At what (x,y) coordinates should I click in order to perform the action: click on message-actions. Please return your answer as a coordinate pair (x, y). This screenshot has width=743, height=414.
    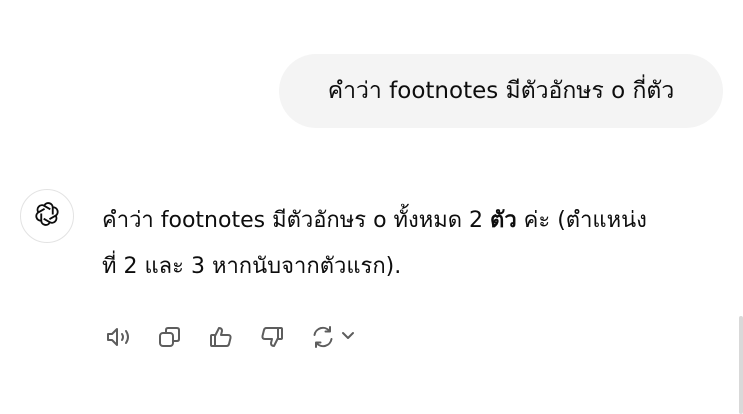
    Looking at the image, I should click on (229, 337).